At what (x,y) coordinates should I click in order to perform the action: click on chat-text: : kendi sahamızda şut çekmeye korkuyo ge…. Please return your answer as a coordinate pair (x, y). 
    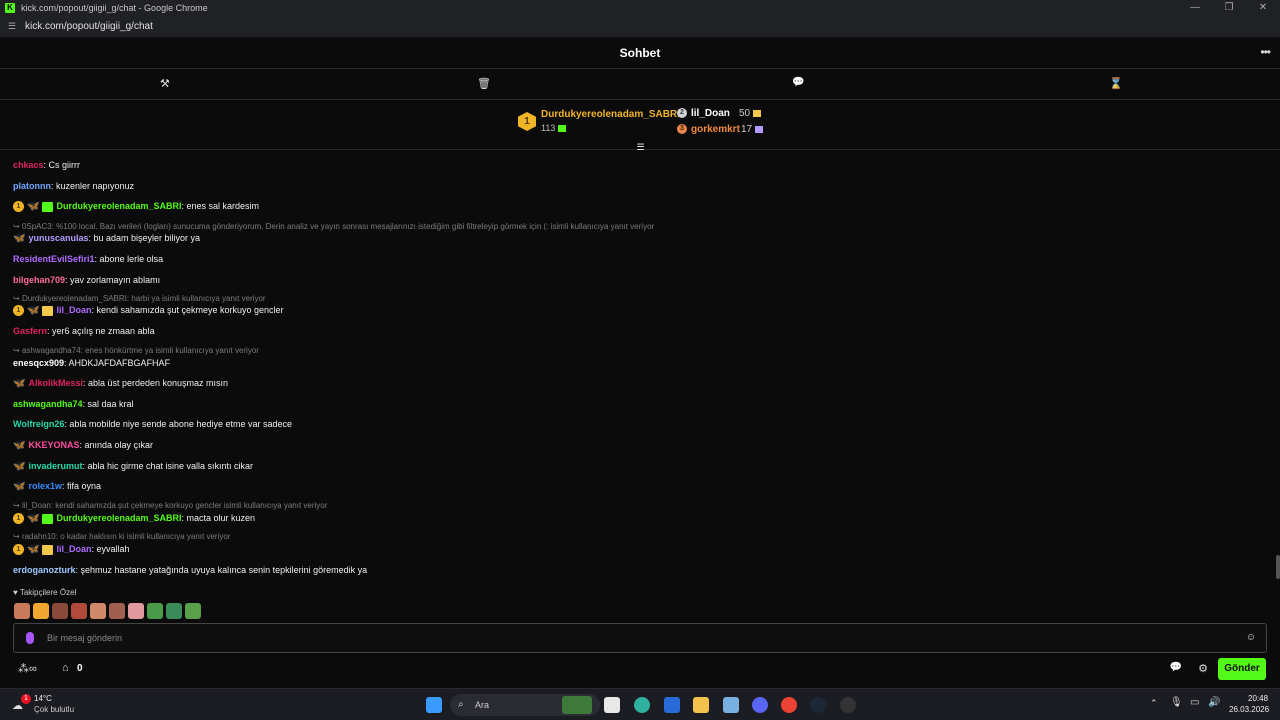
    Looking at the image, I should click on (187, 310).